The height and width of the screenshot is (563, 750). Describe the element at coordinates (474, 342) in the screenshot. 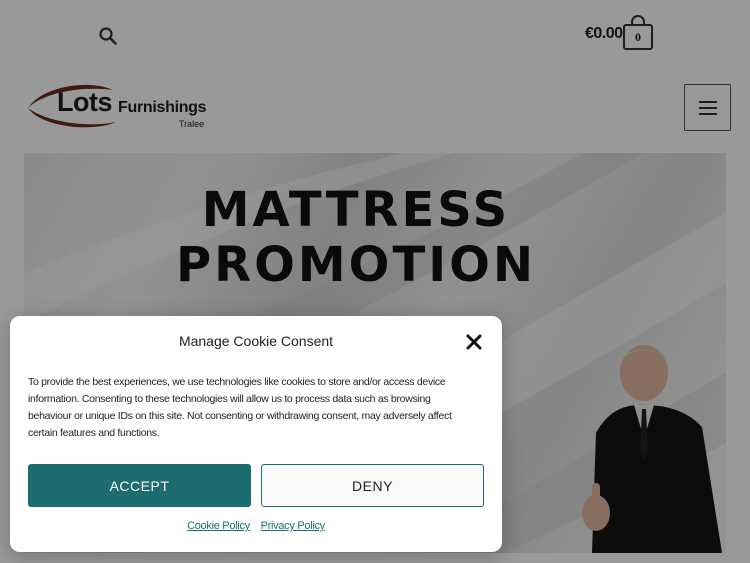

I see `close-icon` at that location.